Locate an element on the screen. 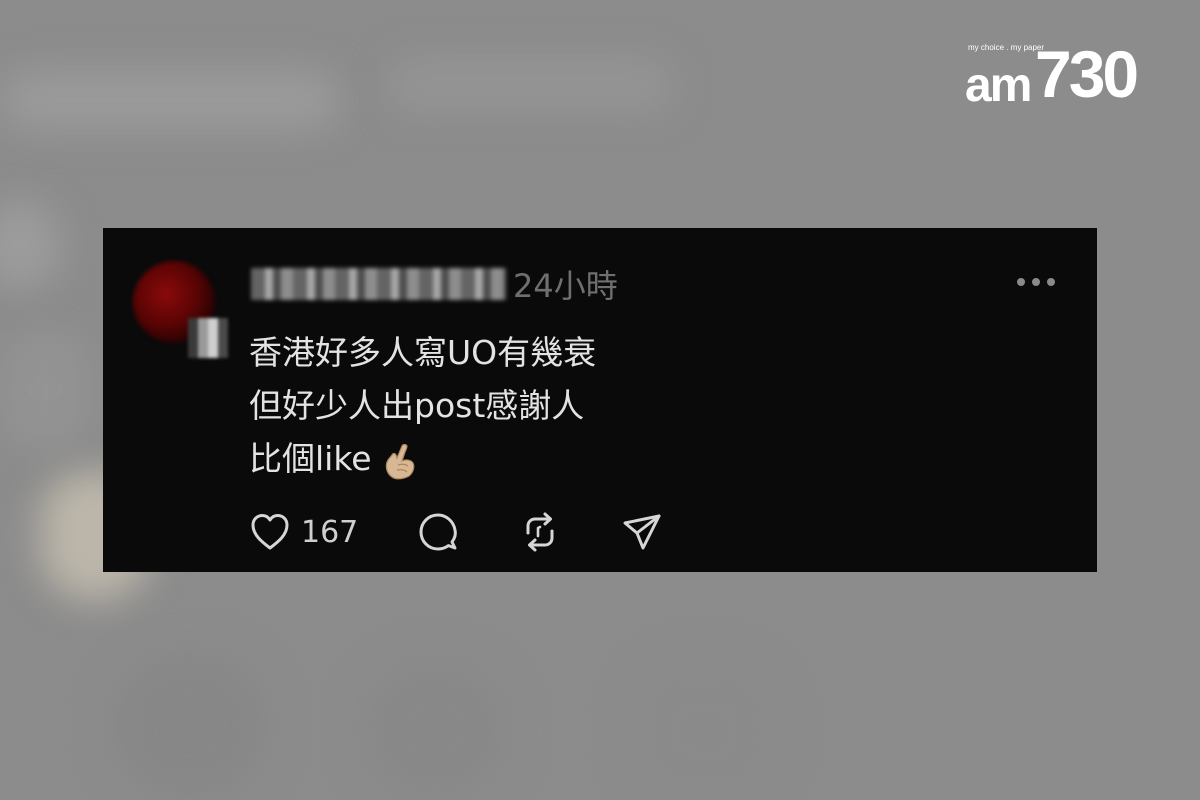 This screenshot has height=800, width=1200. post-line-with-emoji: 比個like is located at coordinates (599, 458).